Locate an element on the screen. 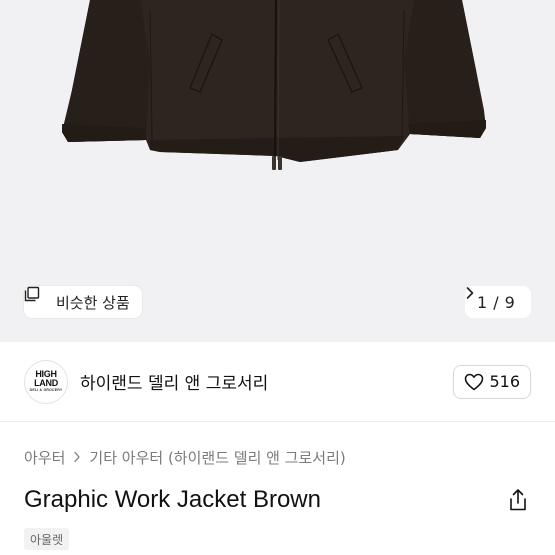 The image size is (555, 555). product-title: Graphic Work Jacket Brown is located at coordinates (172, 499).